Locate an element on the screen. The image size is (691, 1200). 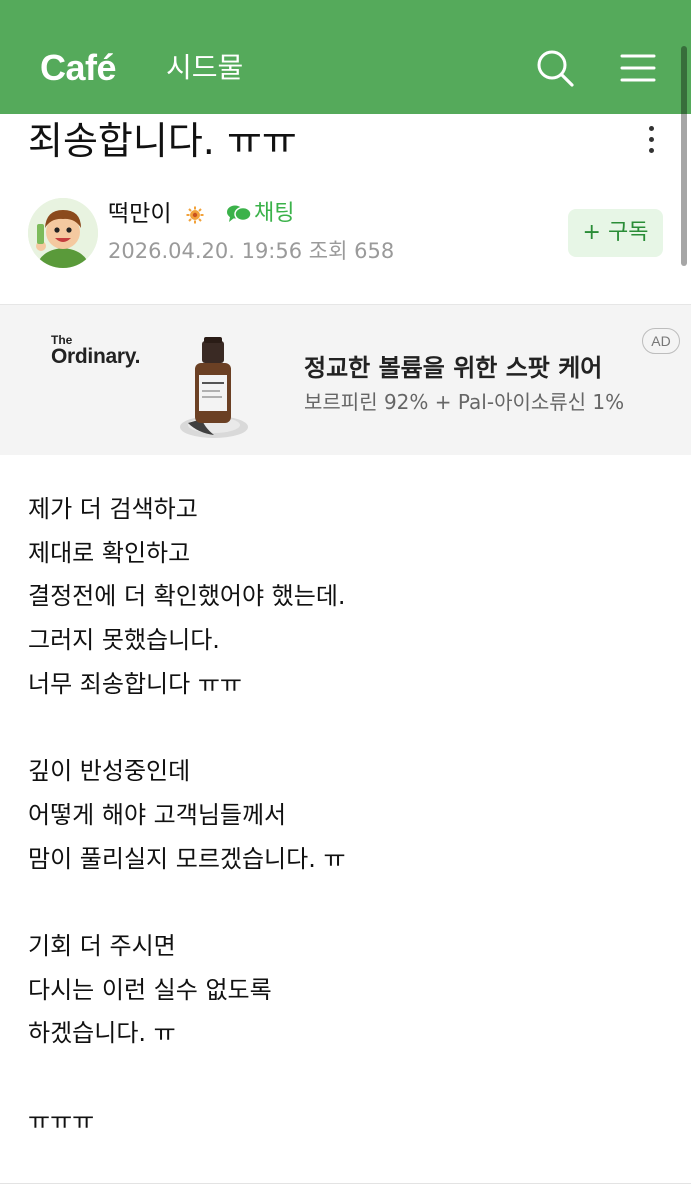
body-line: 제가 더 검색하고 is located at coordinates (113, 509).